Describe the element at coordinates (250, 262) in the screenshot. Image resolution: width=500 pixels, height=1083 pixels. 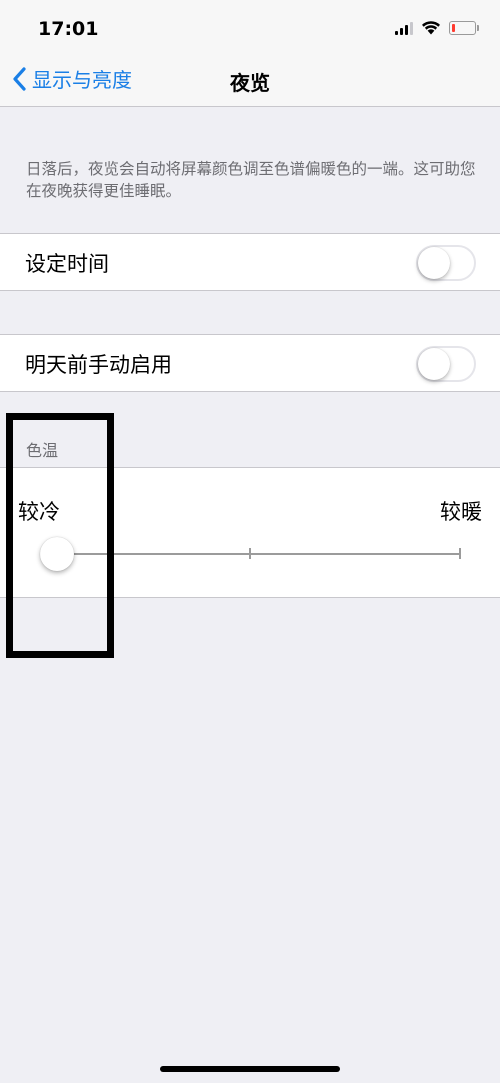
I see `row-scheduled: 设定时间` at that location.